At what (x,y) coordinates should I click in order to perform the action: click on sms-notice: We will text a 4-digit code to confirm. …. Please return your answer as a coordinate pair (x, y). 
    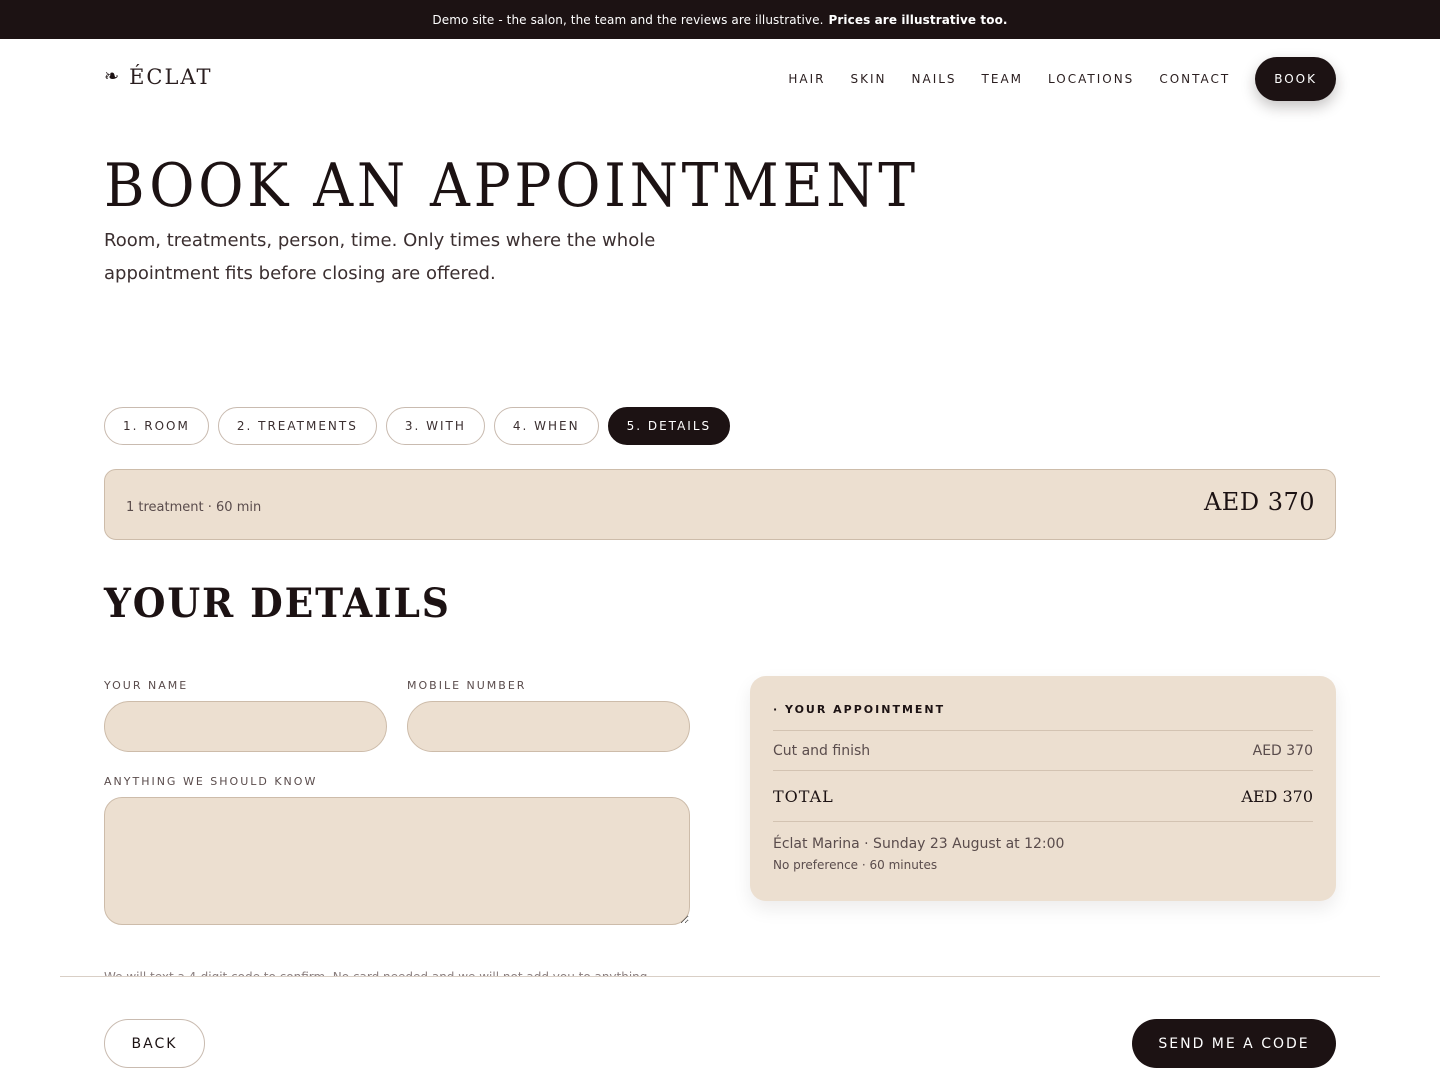
    Looking at the image, I should click on (404, 971).